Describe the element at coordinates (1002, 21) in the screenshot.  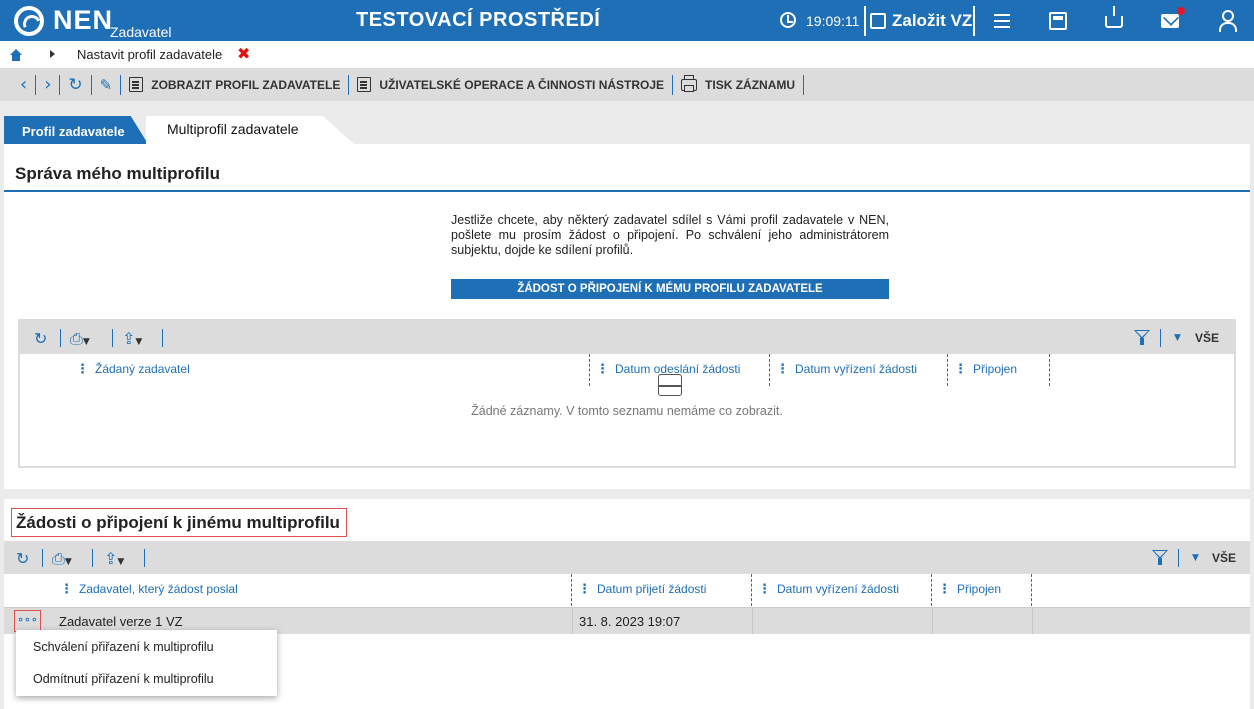
I see `hamburger-menu-icon` at that location.